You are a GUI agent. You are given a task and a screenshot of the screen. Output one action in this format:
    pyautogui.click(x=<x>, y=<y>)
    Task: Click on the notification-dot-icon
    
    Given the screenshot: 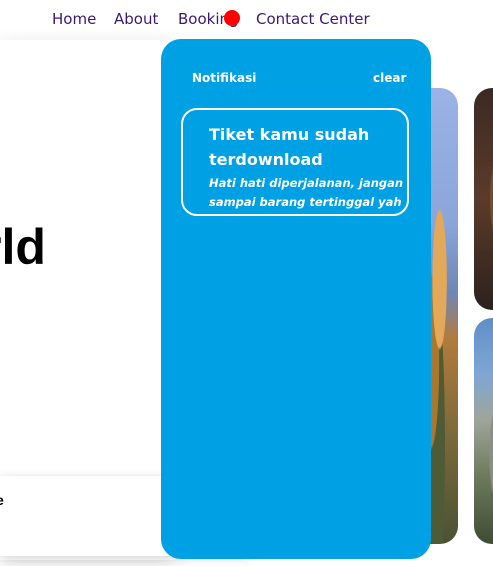 What is the action you would take?
    pyautogui.click(x=232, y=18)
    